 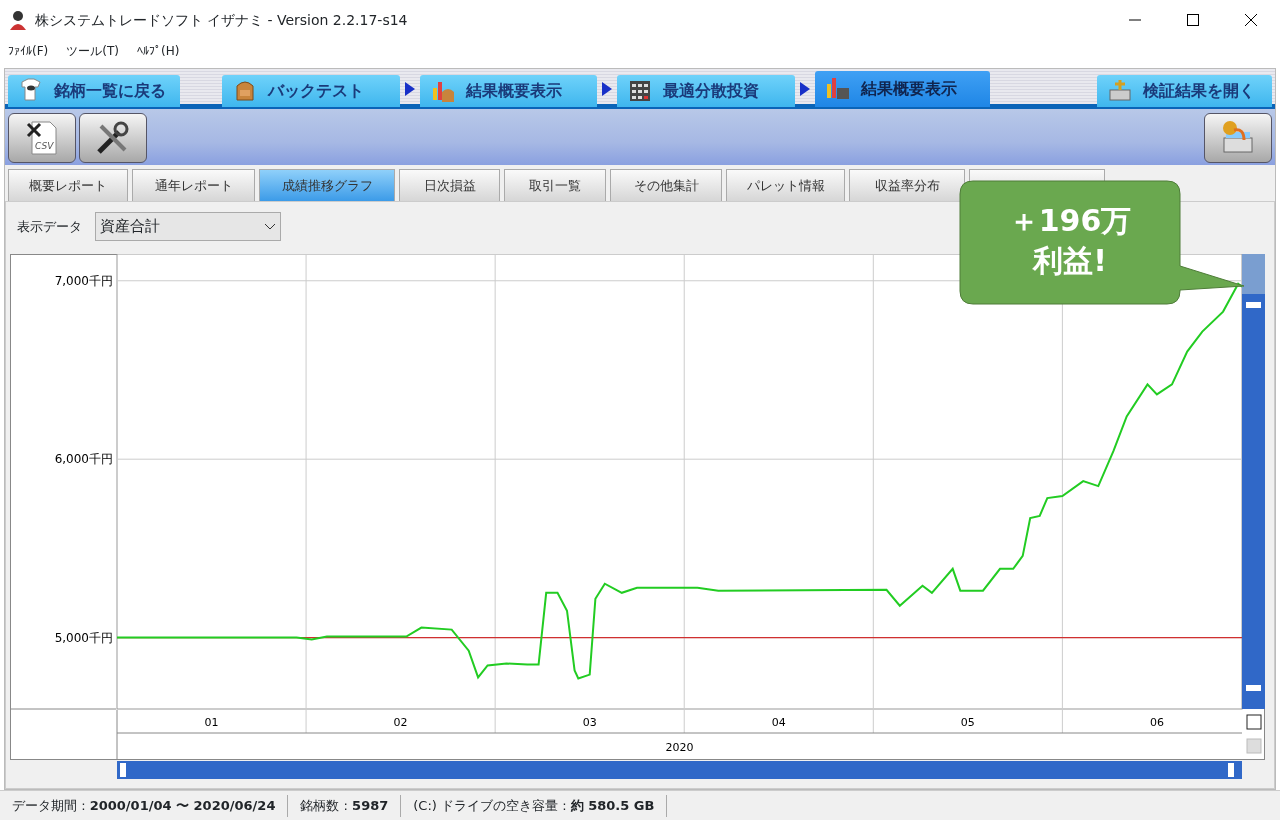 I want to click on x-axis-label: 01, so click(x=211, y=722).